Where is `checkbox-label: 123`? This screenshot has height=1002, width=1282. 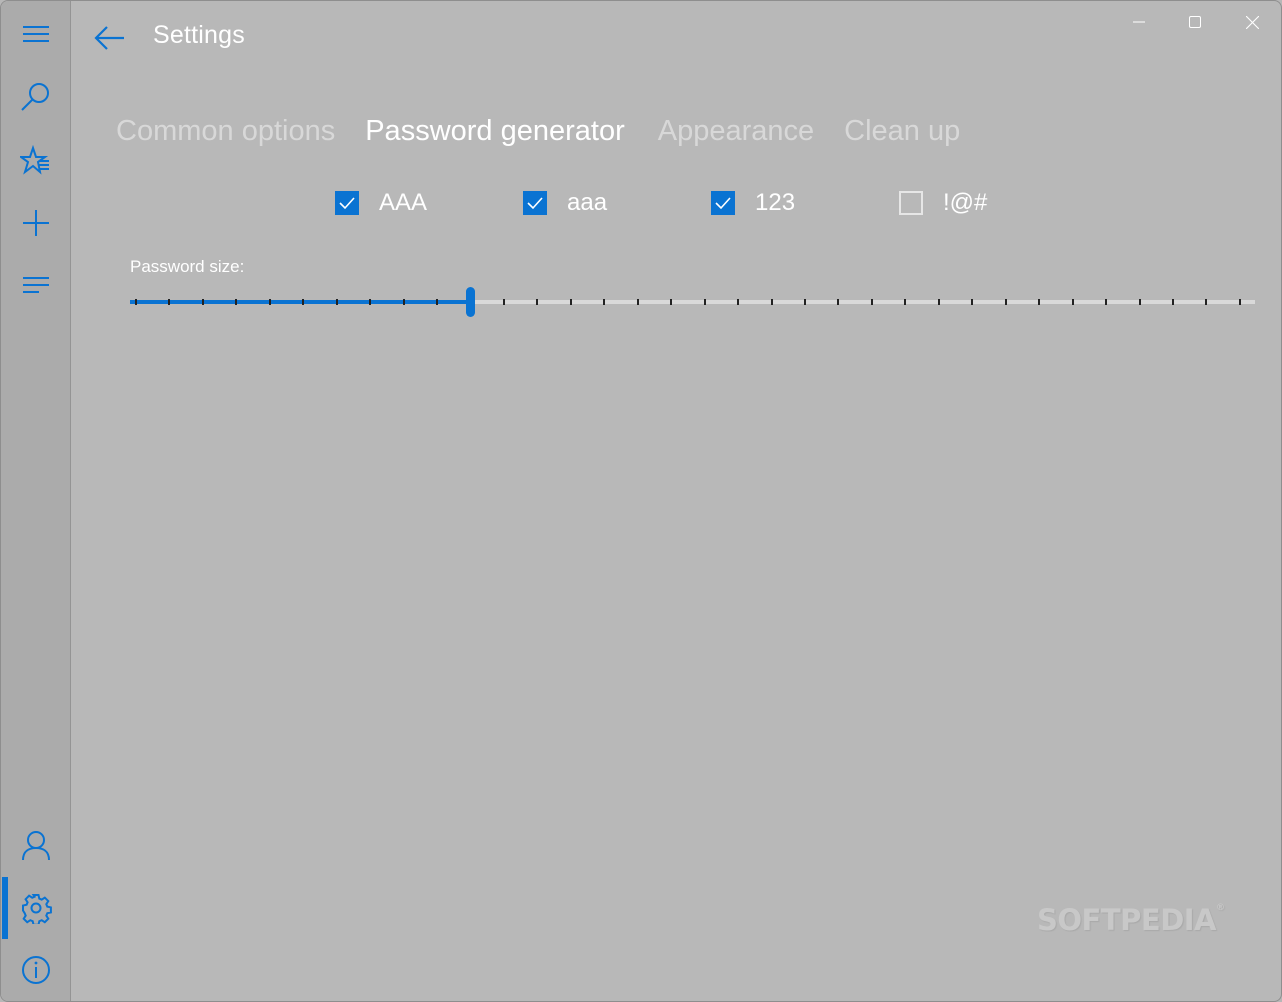 checkbox-label: 123 is located at coordinates (775, 202).